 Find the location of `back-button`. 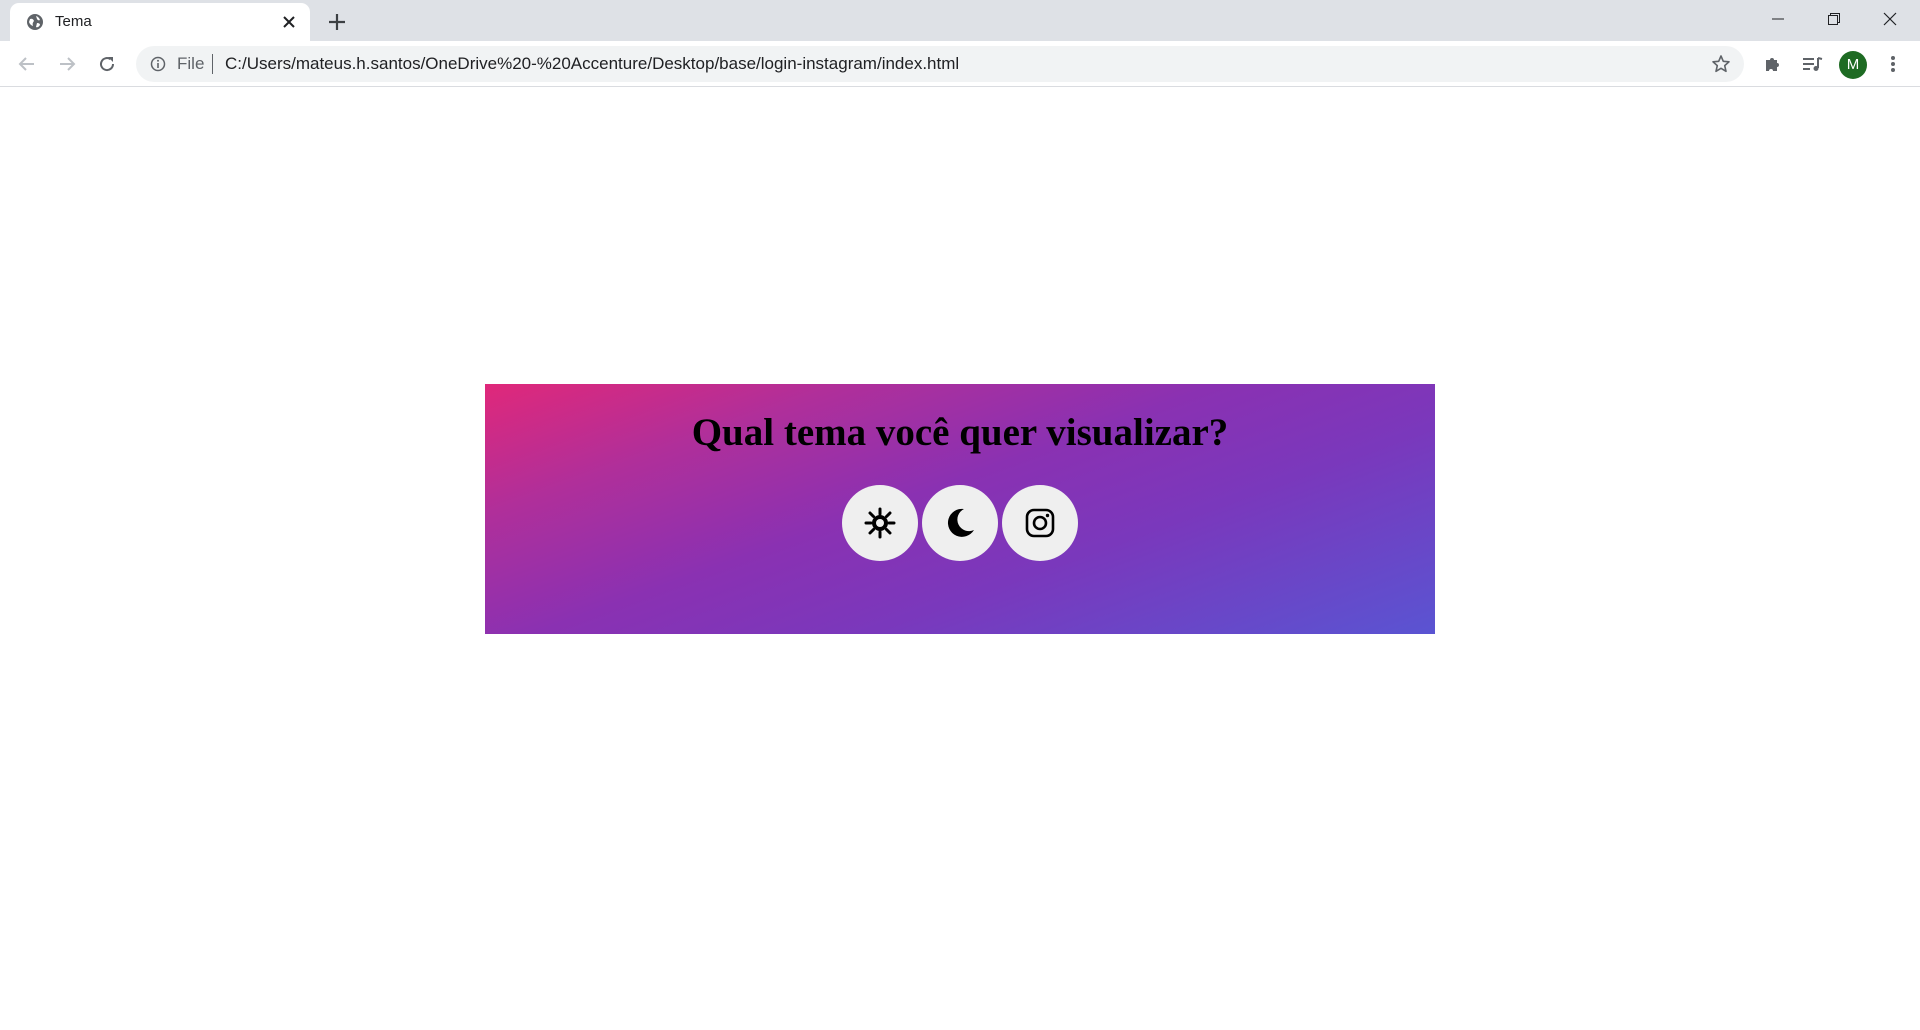

back-button is located at coordinates (27, 64).